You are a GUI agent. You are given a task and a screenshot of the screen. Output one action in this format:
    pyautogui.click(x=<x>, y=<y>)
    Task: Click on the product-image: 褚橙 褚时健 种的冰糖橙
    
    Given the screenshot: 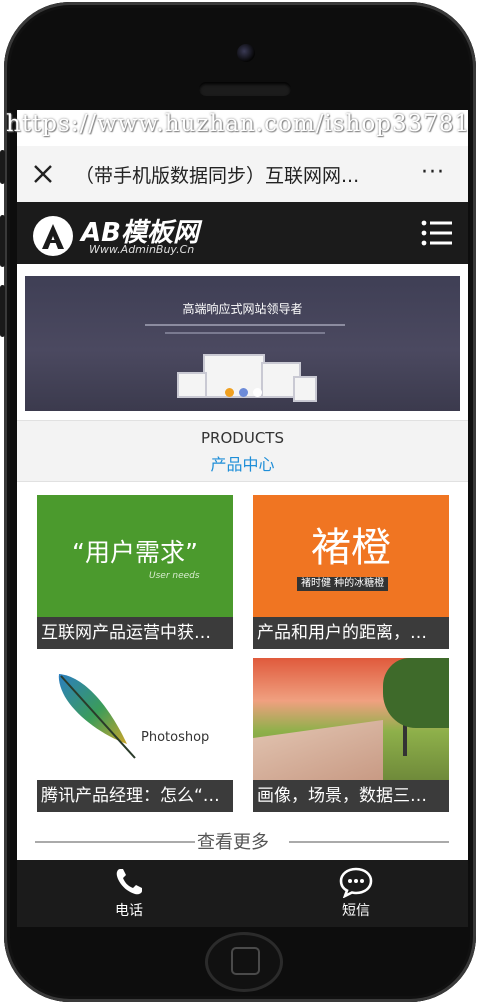 What is the action you would take?
    pyautogui.click(x=351, y=556)
    